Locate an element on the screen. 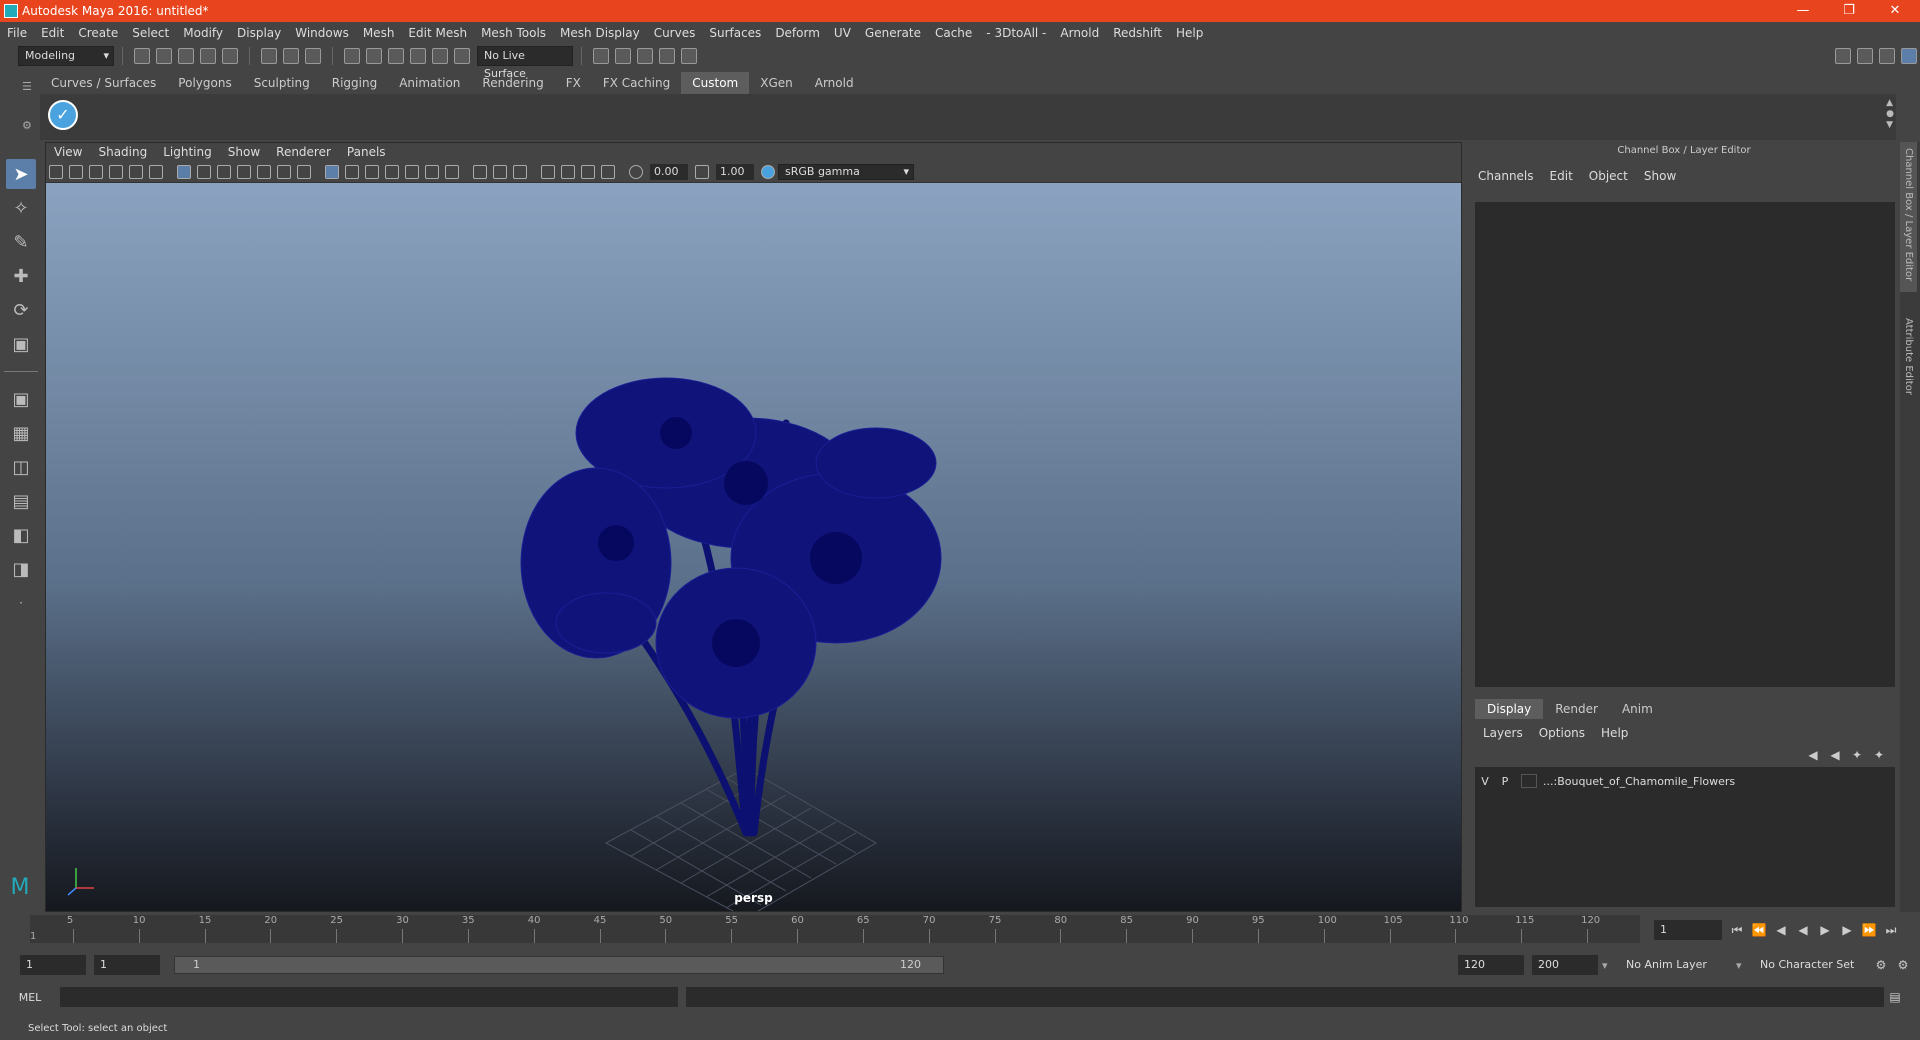 The image size is (1920, 1040). bookmark-icon is located at coordinates (96, 171).